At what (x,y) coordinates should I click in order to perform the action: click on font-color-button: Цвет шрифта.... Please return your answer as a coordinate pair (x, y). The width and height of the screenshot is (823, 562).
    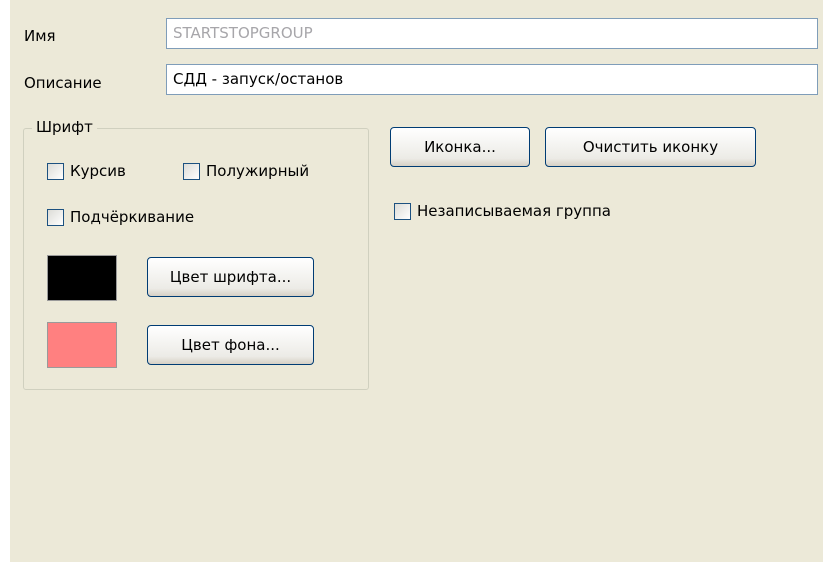
    Looking at the image, I should click on (230, 277).